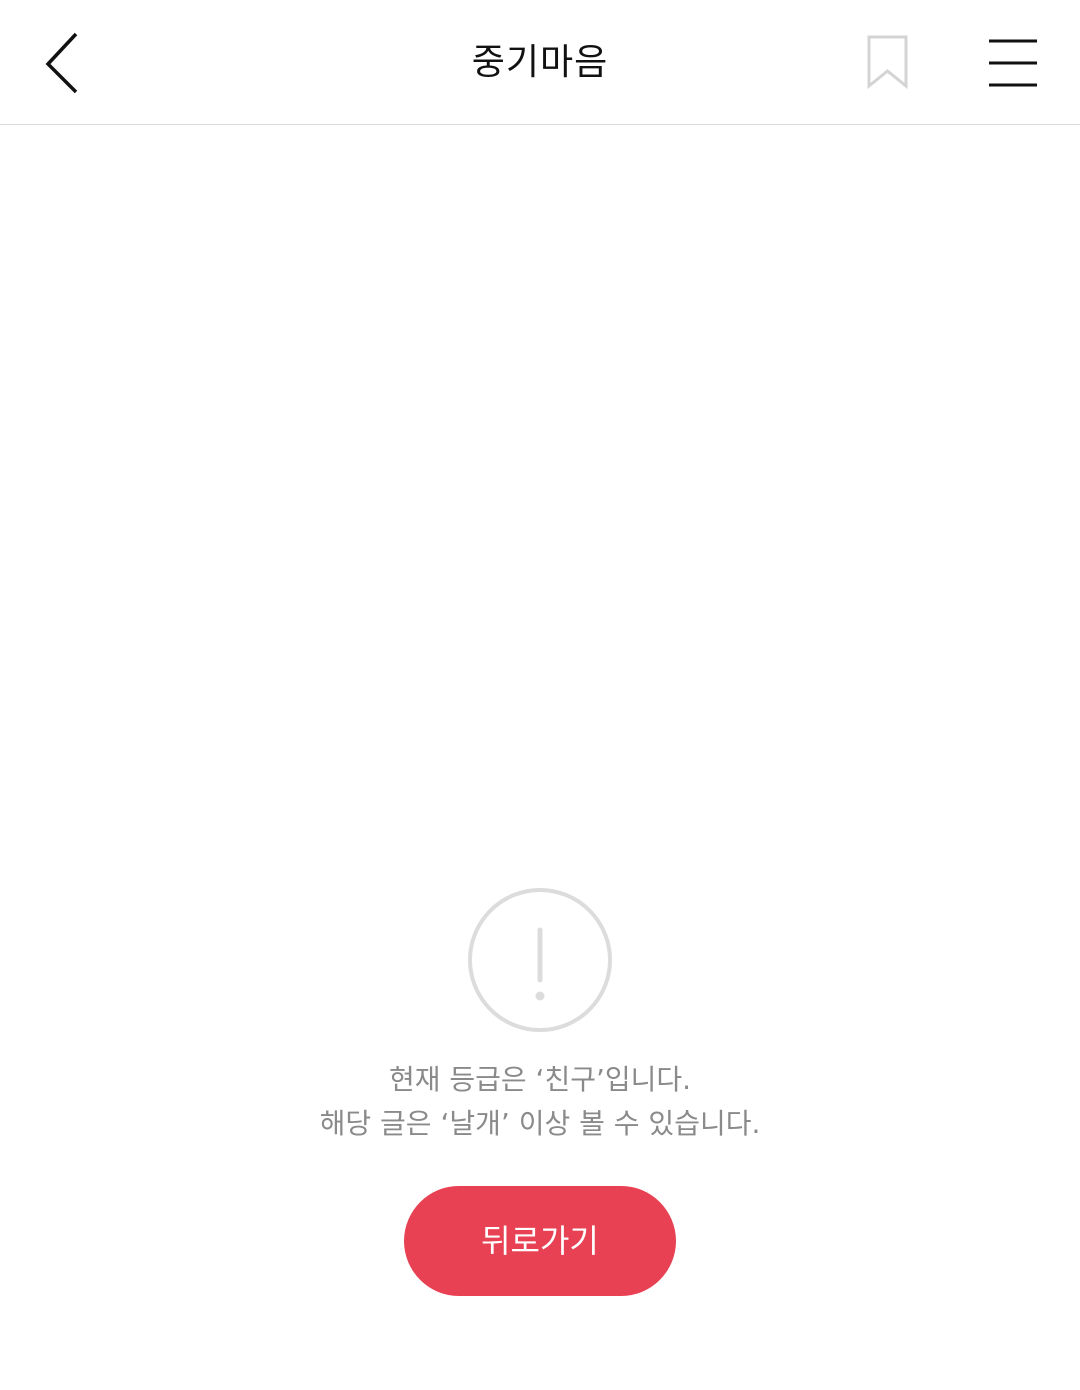 This screenshot has width=1080, height=1390. What do you see at coordinates (540, 960) in the screenshot?
I see `exclamation-circle-icon` at bounding box center [540, 960].